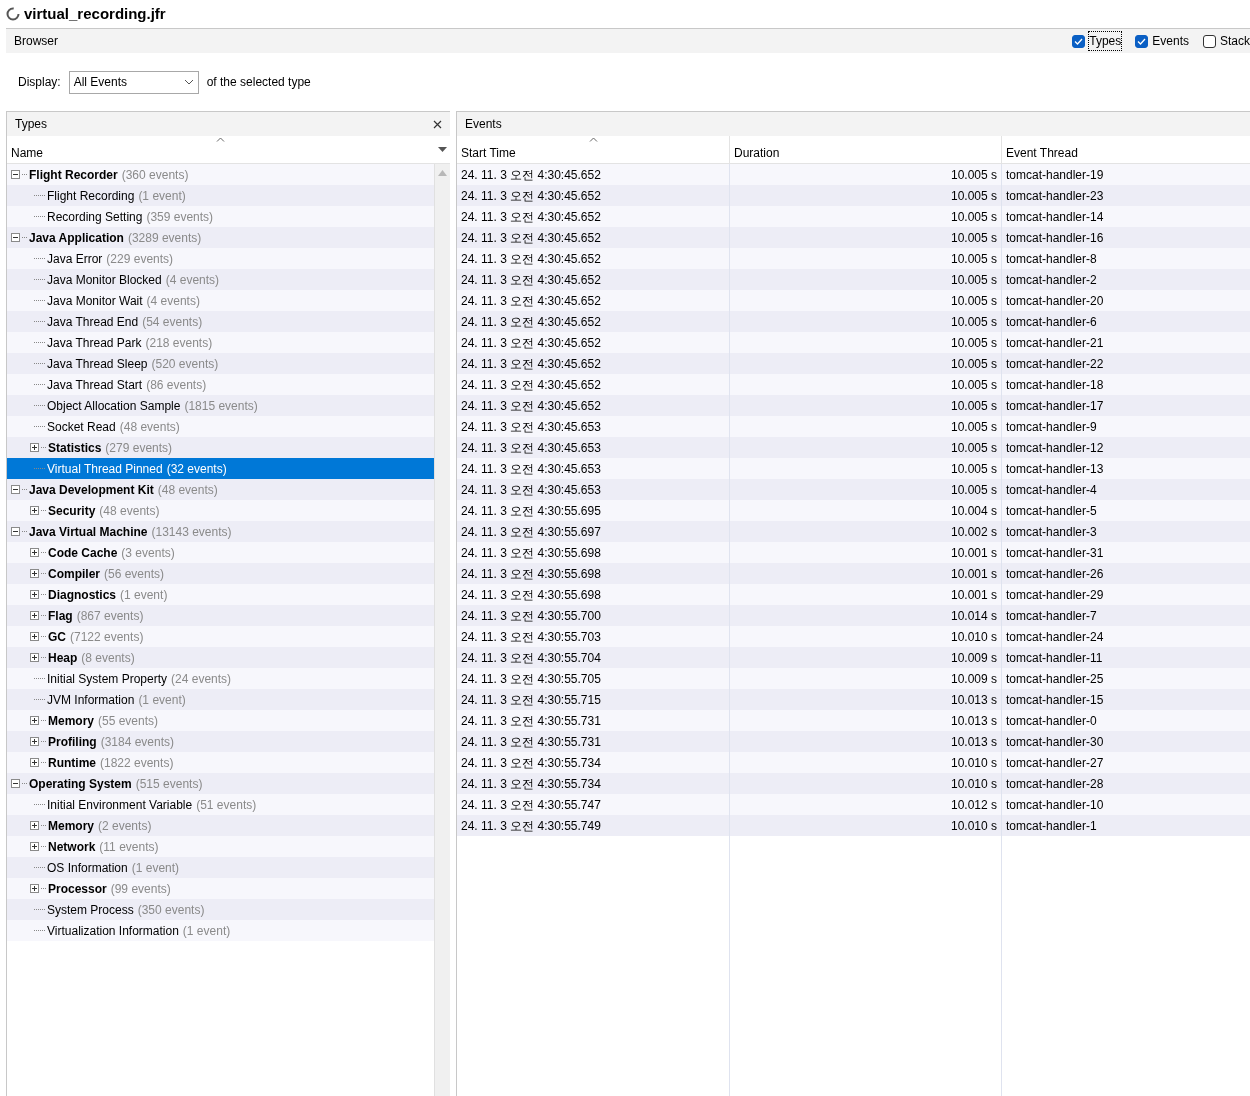  What do you see at coordinates (220, 909) in the screenshot?
I see `tree-item: System Process (350 events)` at bounding box center [220, 909].